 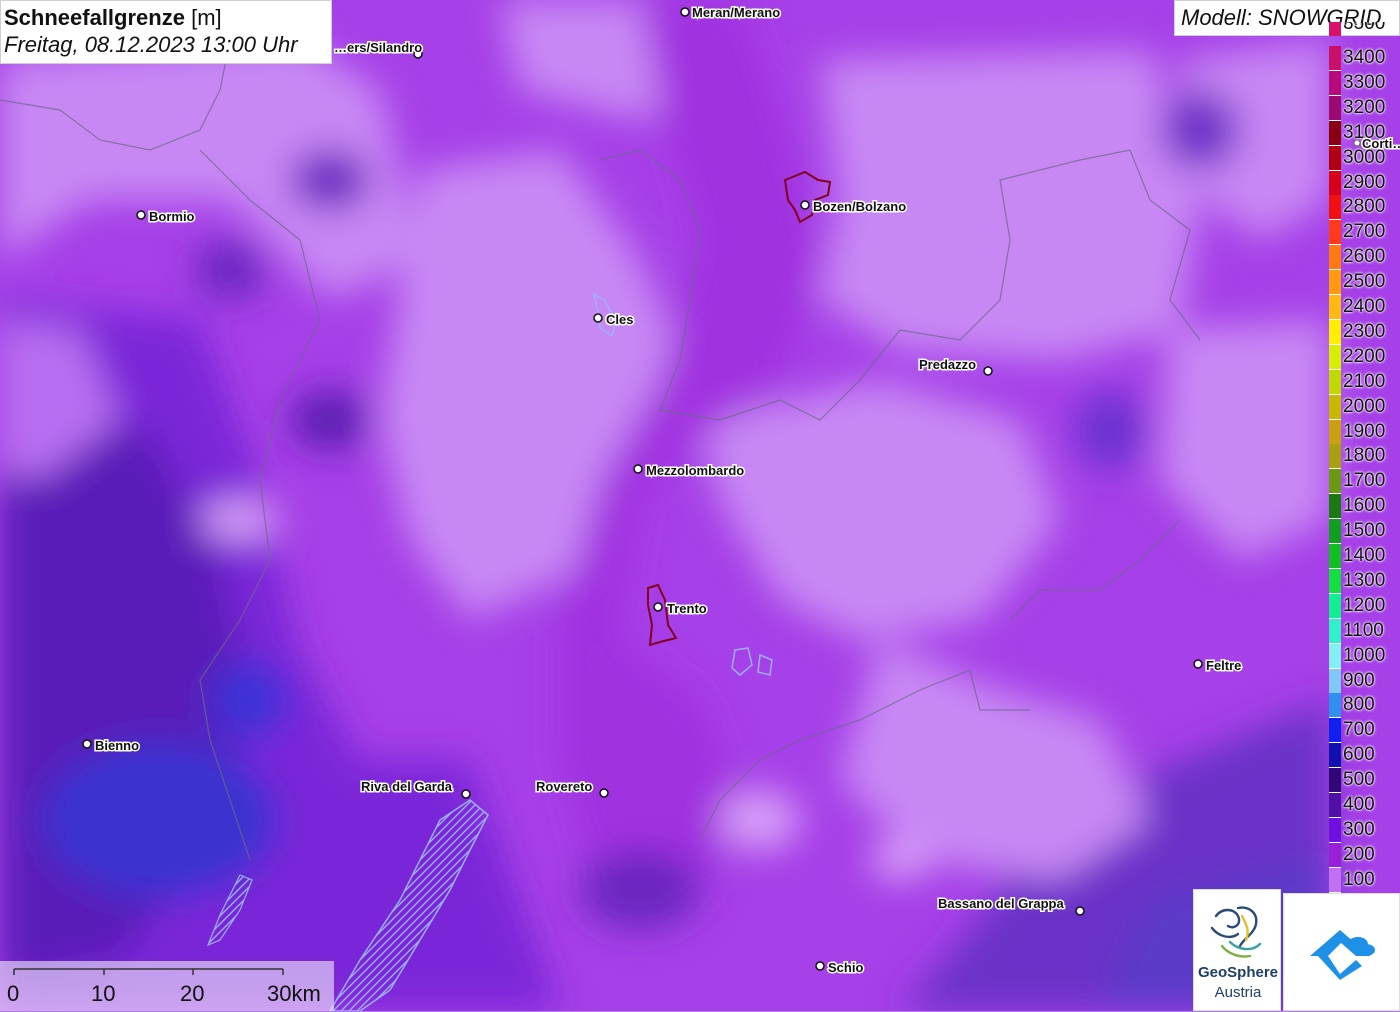 What do you see at coordinates (192, 993) in the screenshot?
I see `scale-label-20: 20` at bounding box center [192, 993].